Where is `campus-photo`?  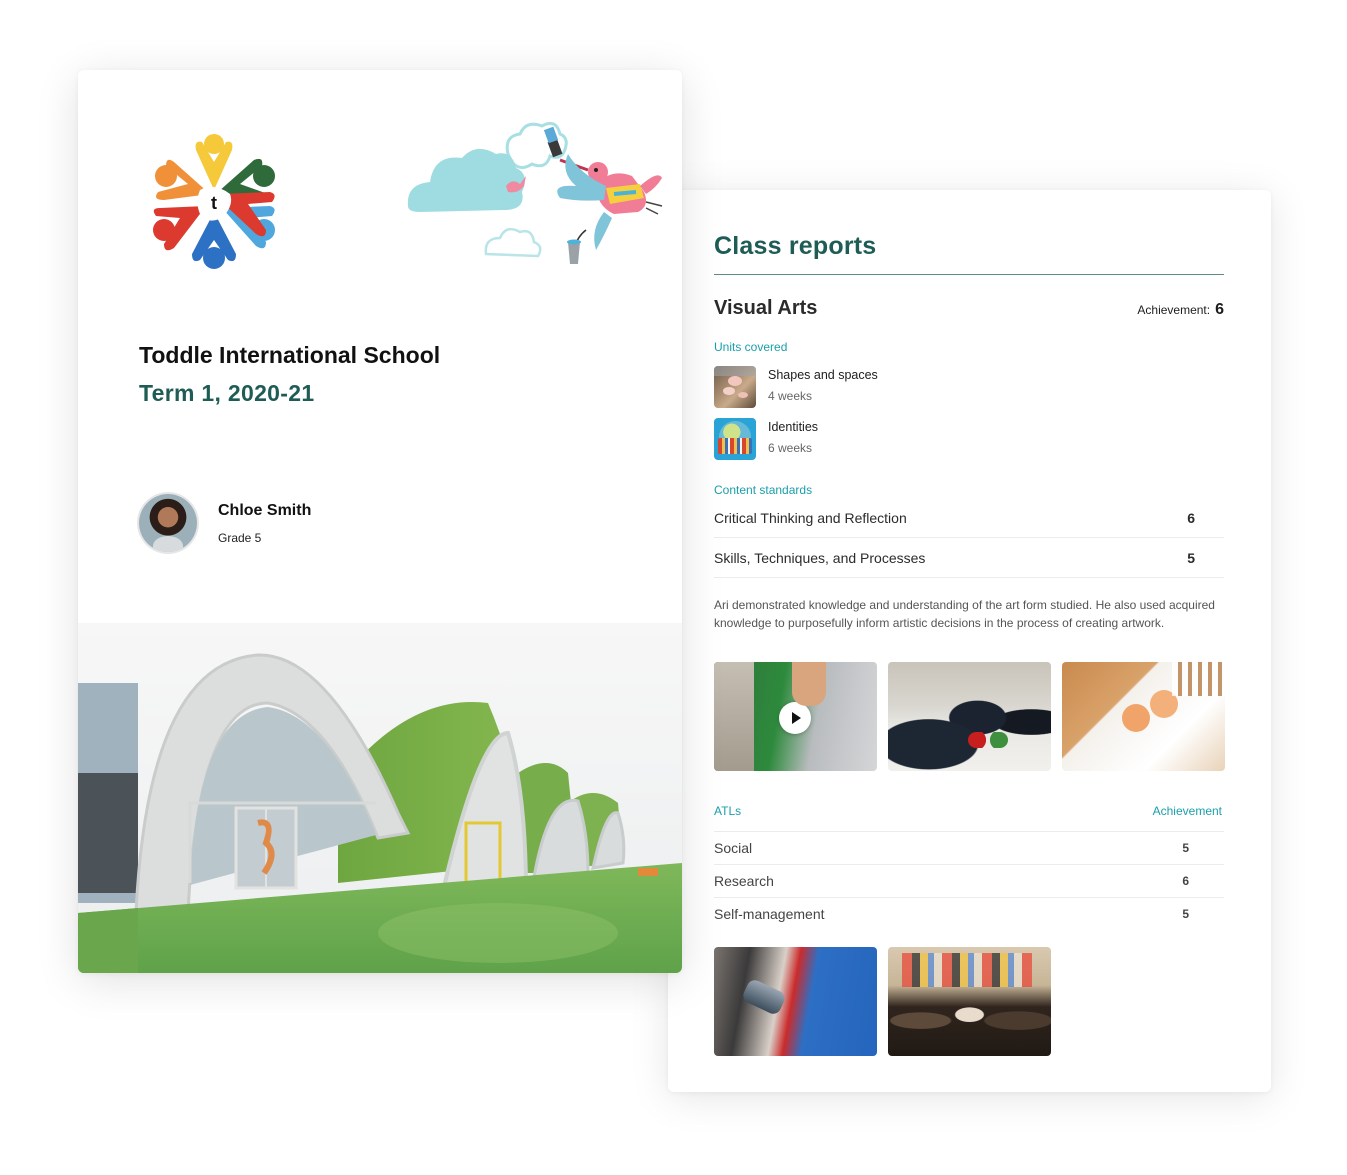 campus-photo is located at coordinates (380, 798).